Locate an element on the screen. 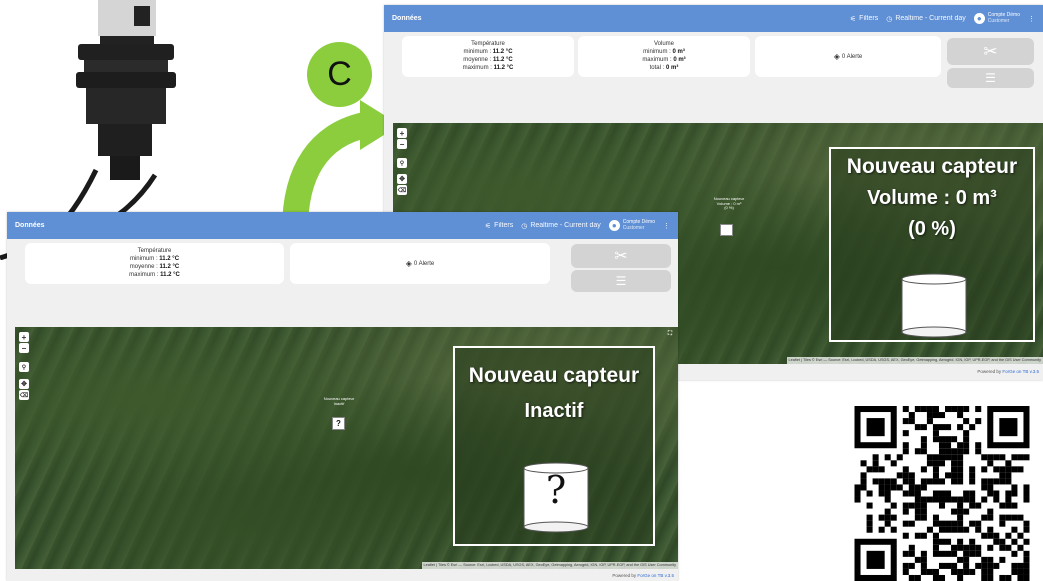  vol-max-label: maximum : is located at coordinates (657, 60).